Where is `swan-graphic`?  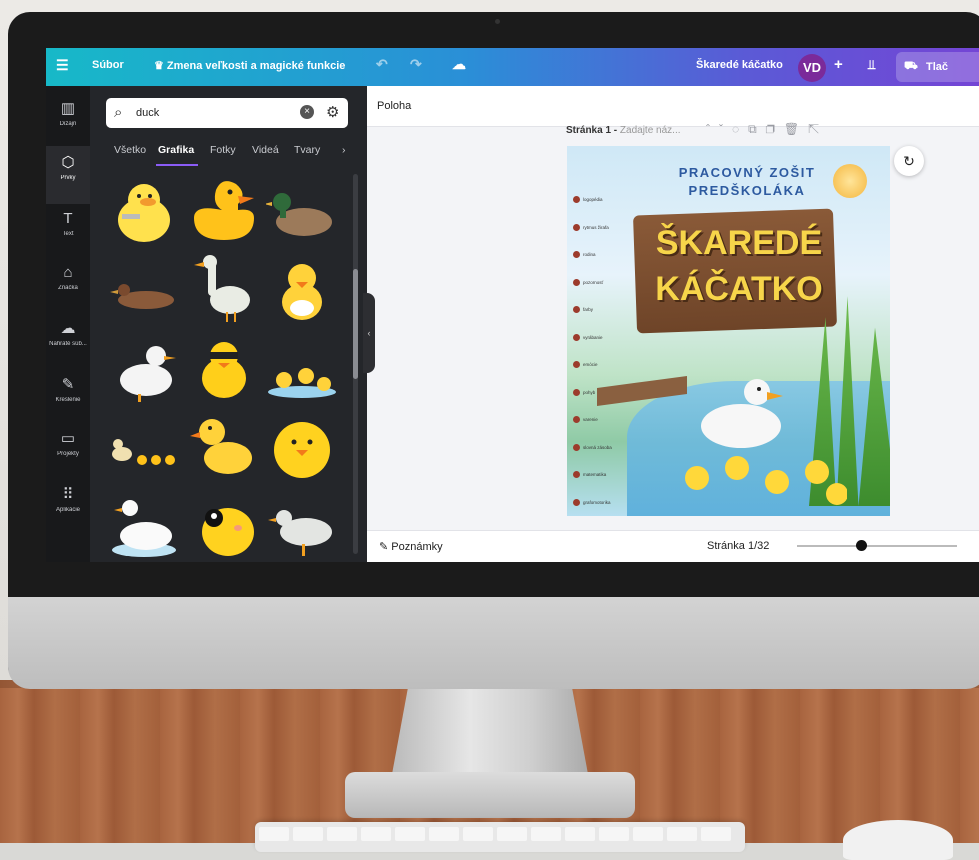
swan-graphic is located at coordinates (144, 526).